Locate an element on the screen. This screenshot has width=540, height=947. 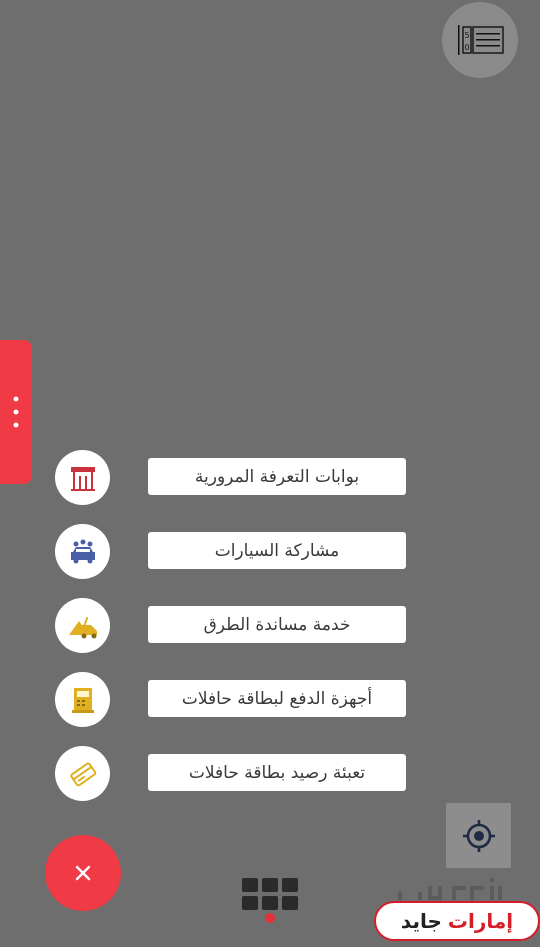
speed-limit-sign-button: 5 0 is located at coordinates (480, 40).